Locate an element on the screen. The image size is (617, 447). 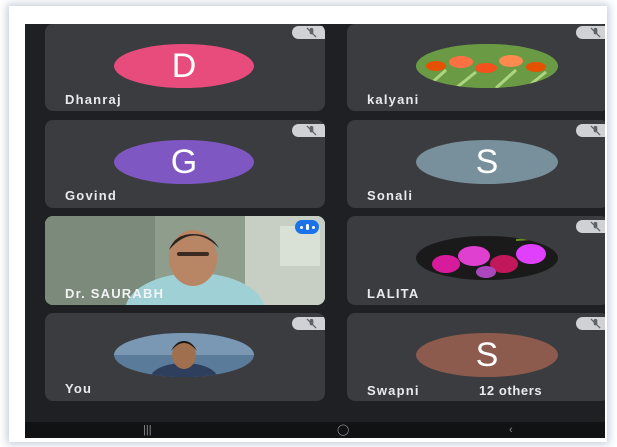
nav-back-icon: ‹ is located at coordinates (511, 430).